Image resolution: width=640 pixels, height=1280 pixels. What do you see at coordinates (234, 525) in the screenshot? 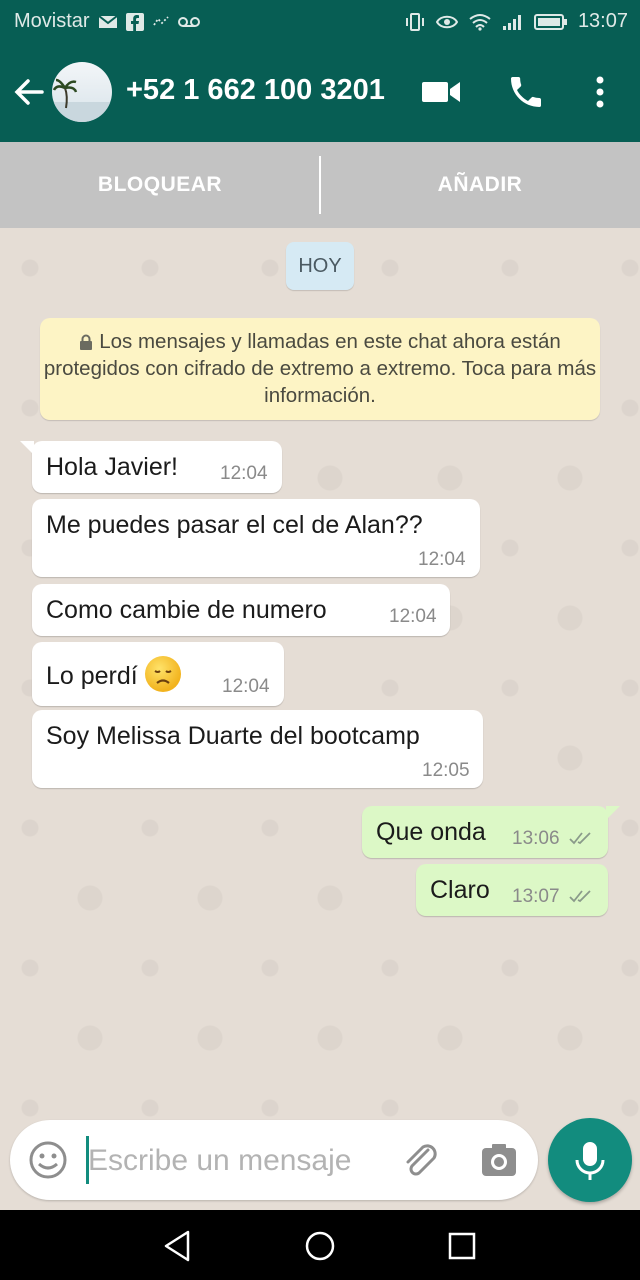
I see `message-text: Me puedes pasar el cel de Alan??` at bounding box center [234, 525].